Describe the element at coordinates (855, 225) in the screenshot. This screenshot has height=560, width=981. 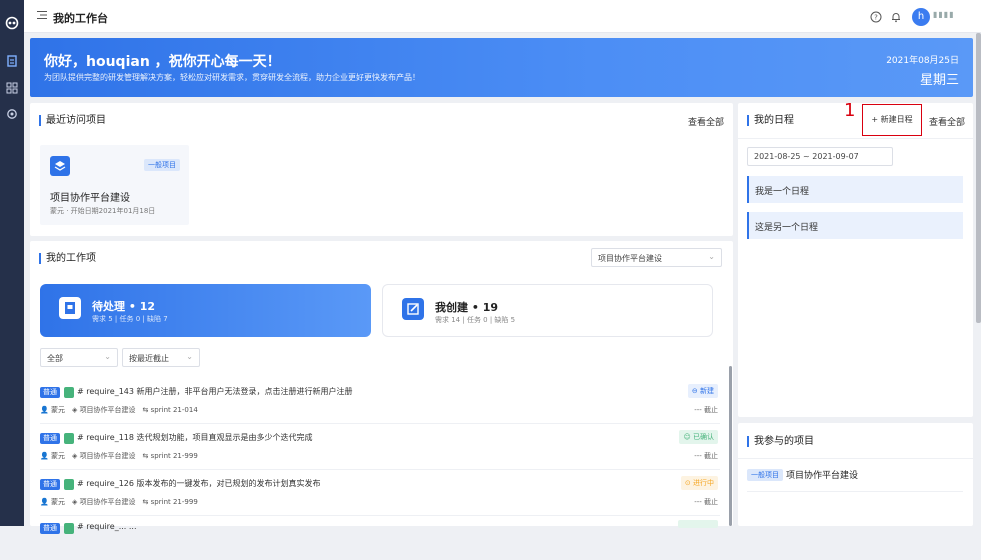
I see `schedule-entry: 这是另一个日程` at that location.